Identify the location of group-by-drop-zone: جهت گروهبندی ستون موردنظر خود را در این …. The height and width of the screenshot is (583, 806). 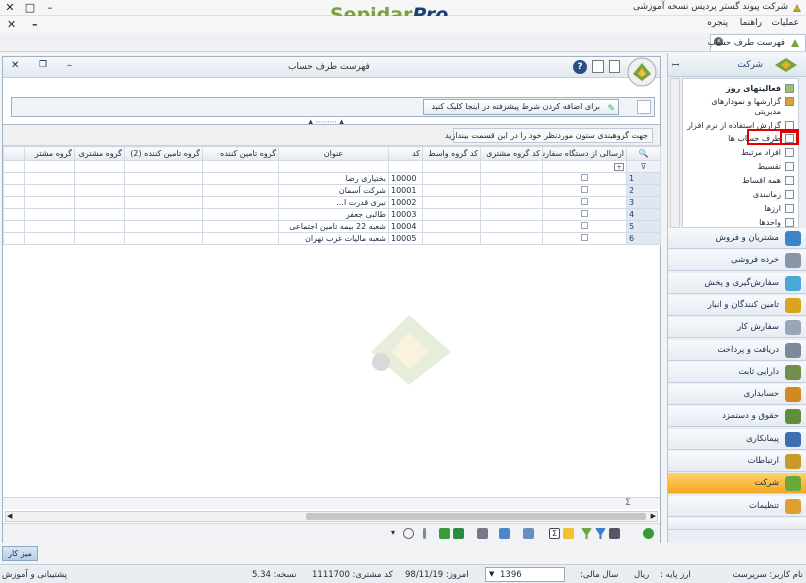
(549, 135).